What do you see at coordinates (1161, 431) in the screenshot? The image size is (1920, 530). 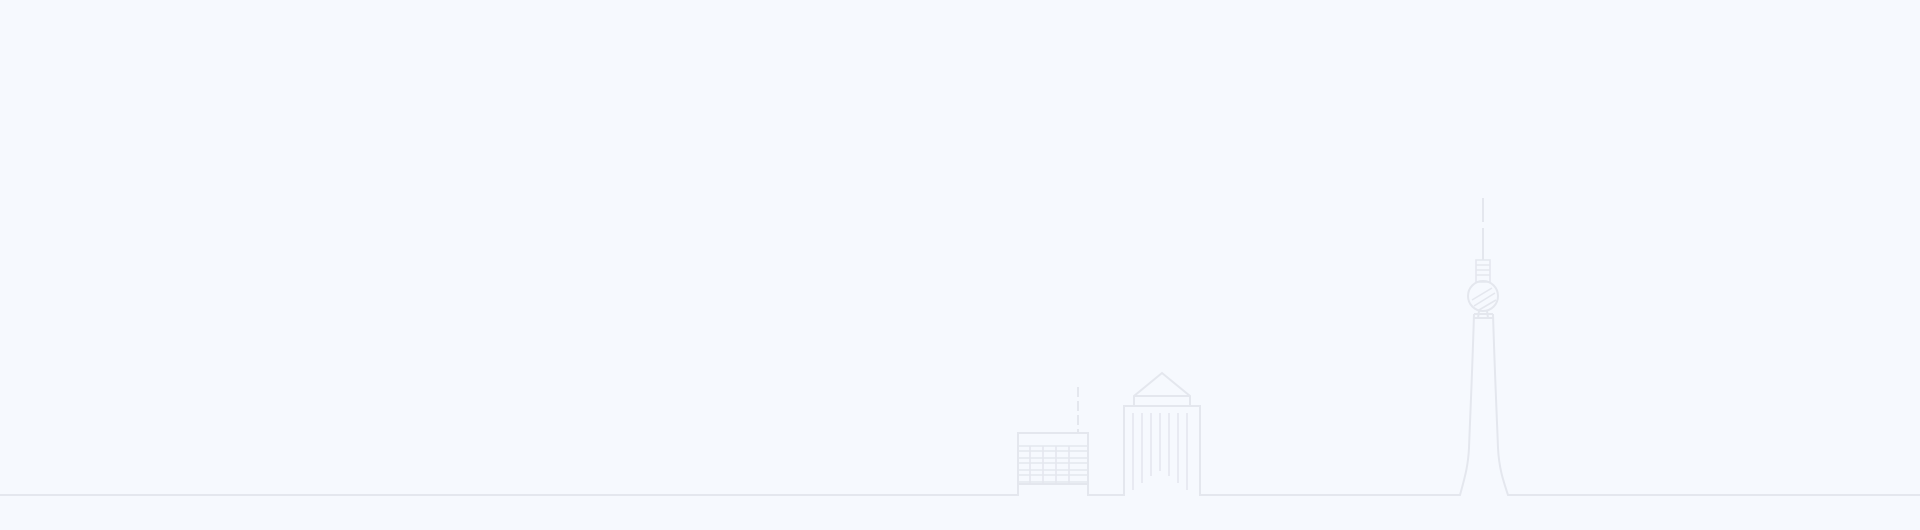 I see `skyscraper` at bounding box center [1161, 431].